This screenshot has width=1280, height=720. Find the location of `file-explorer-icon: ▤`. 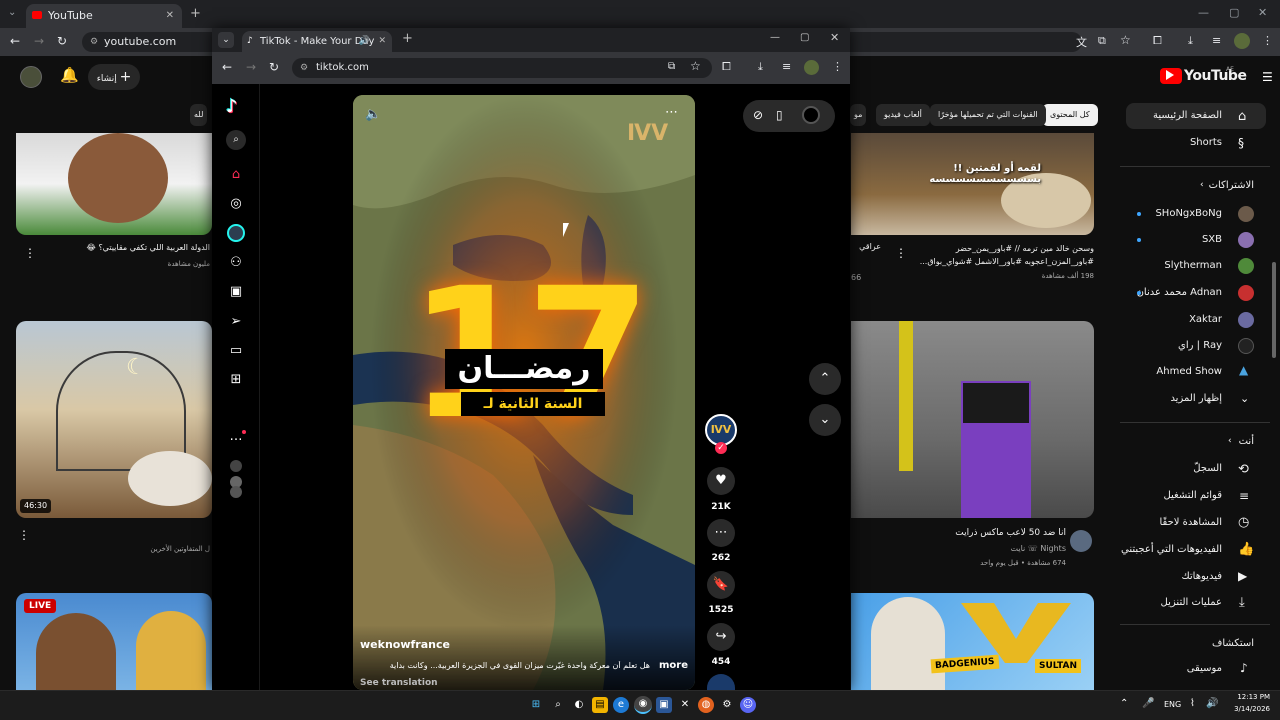

file-explorer-icon: ▤ is located at coordinates (600, 705).